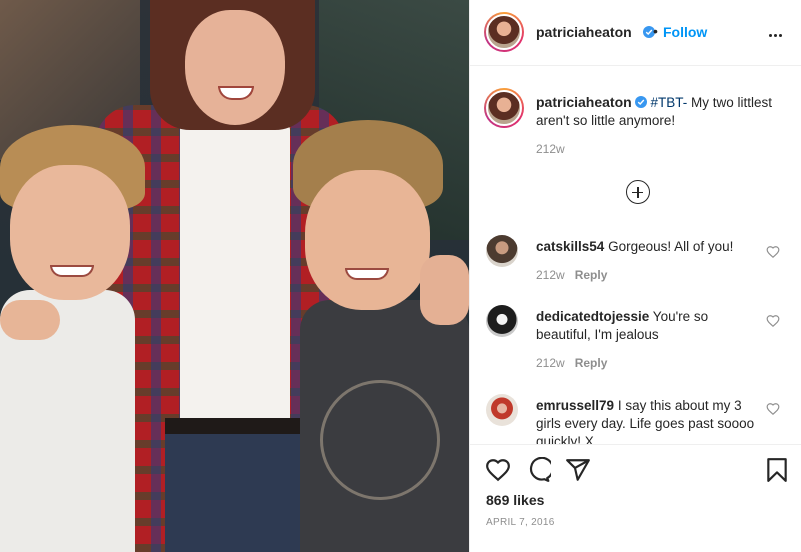  What do you see at coordinates (584, 32) in the screenshot?
I see `author-username: patriciaheaton` at bounding box center [584, 32].